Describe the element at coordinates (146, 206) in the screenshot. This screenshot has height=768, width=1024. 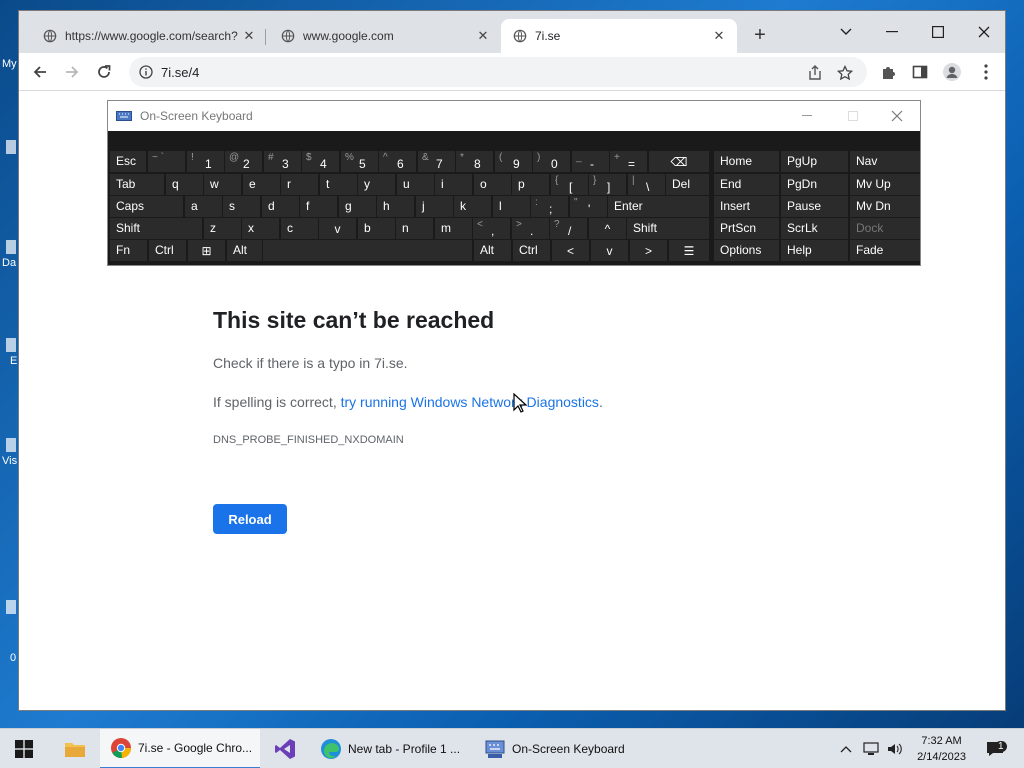
I see `osk-key-caps: Caps` at that location.